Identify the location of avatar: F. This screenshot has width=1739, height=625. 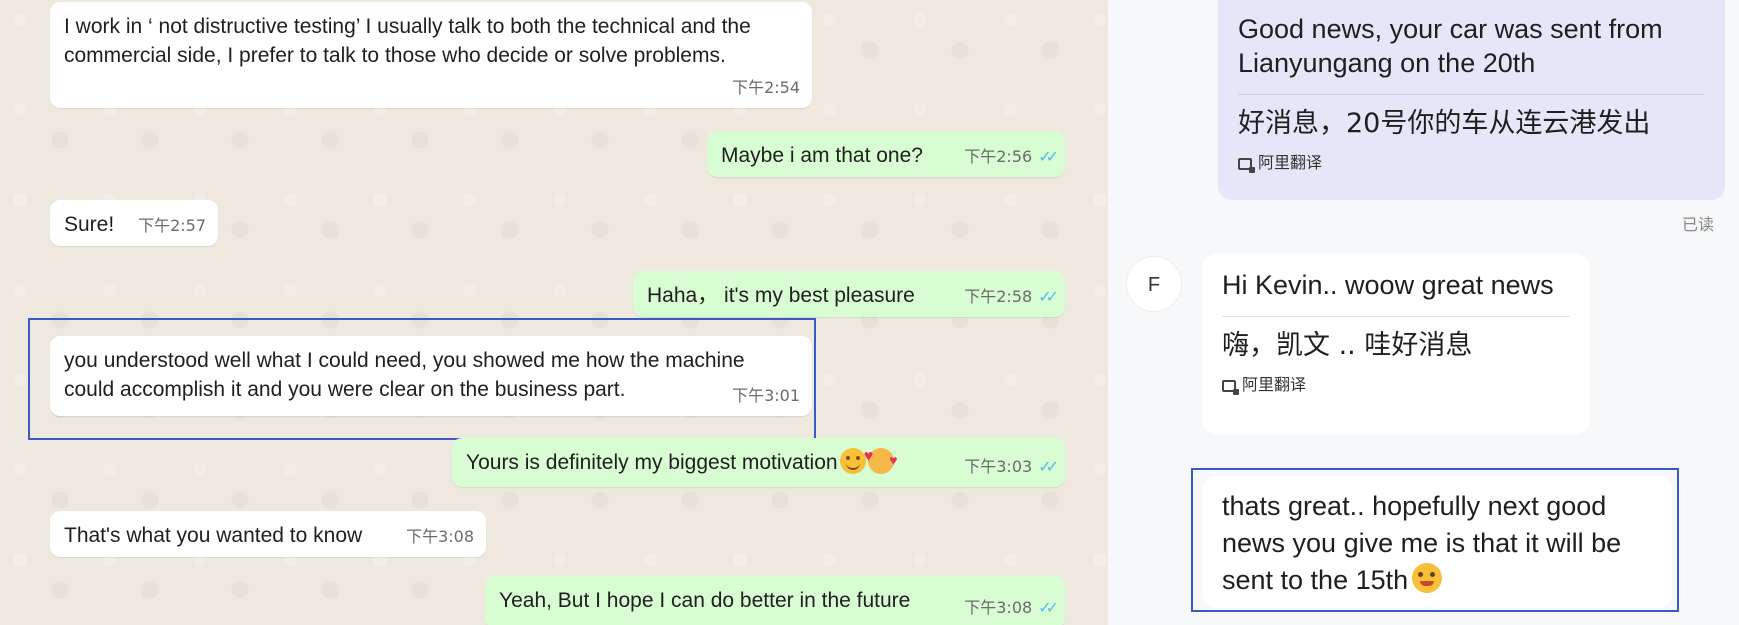
(1154, 284).